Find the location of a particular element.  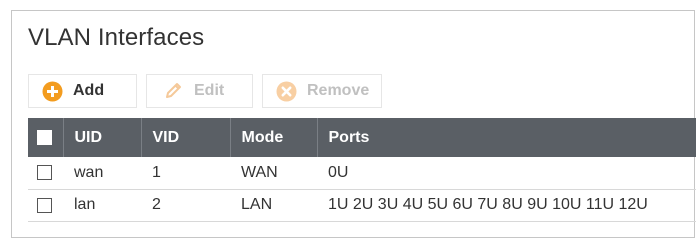

cell-uid: lan is located at coordinates (102, 205).